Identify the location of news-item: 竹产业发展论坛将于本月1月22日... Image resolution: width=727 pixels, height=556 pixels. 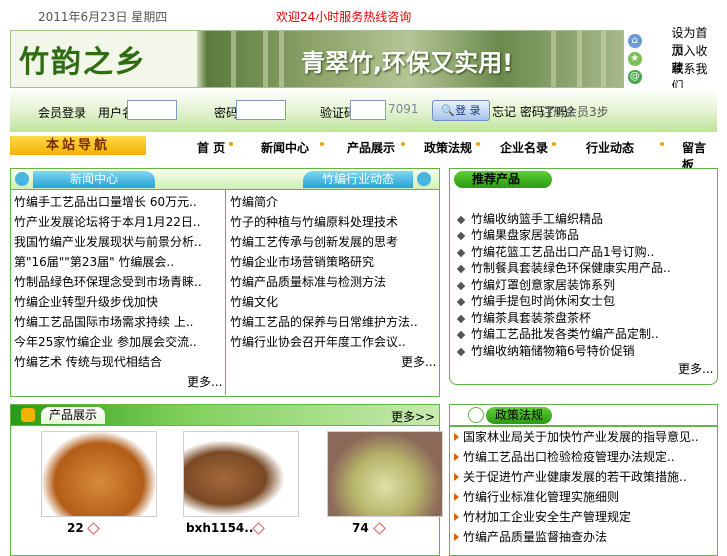
(107, 221).